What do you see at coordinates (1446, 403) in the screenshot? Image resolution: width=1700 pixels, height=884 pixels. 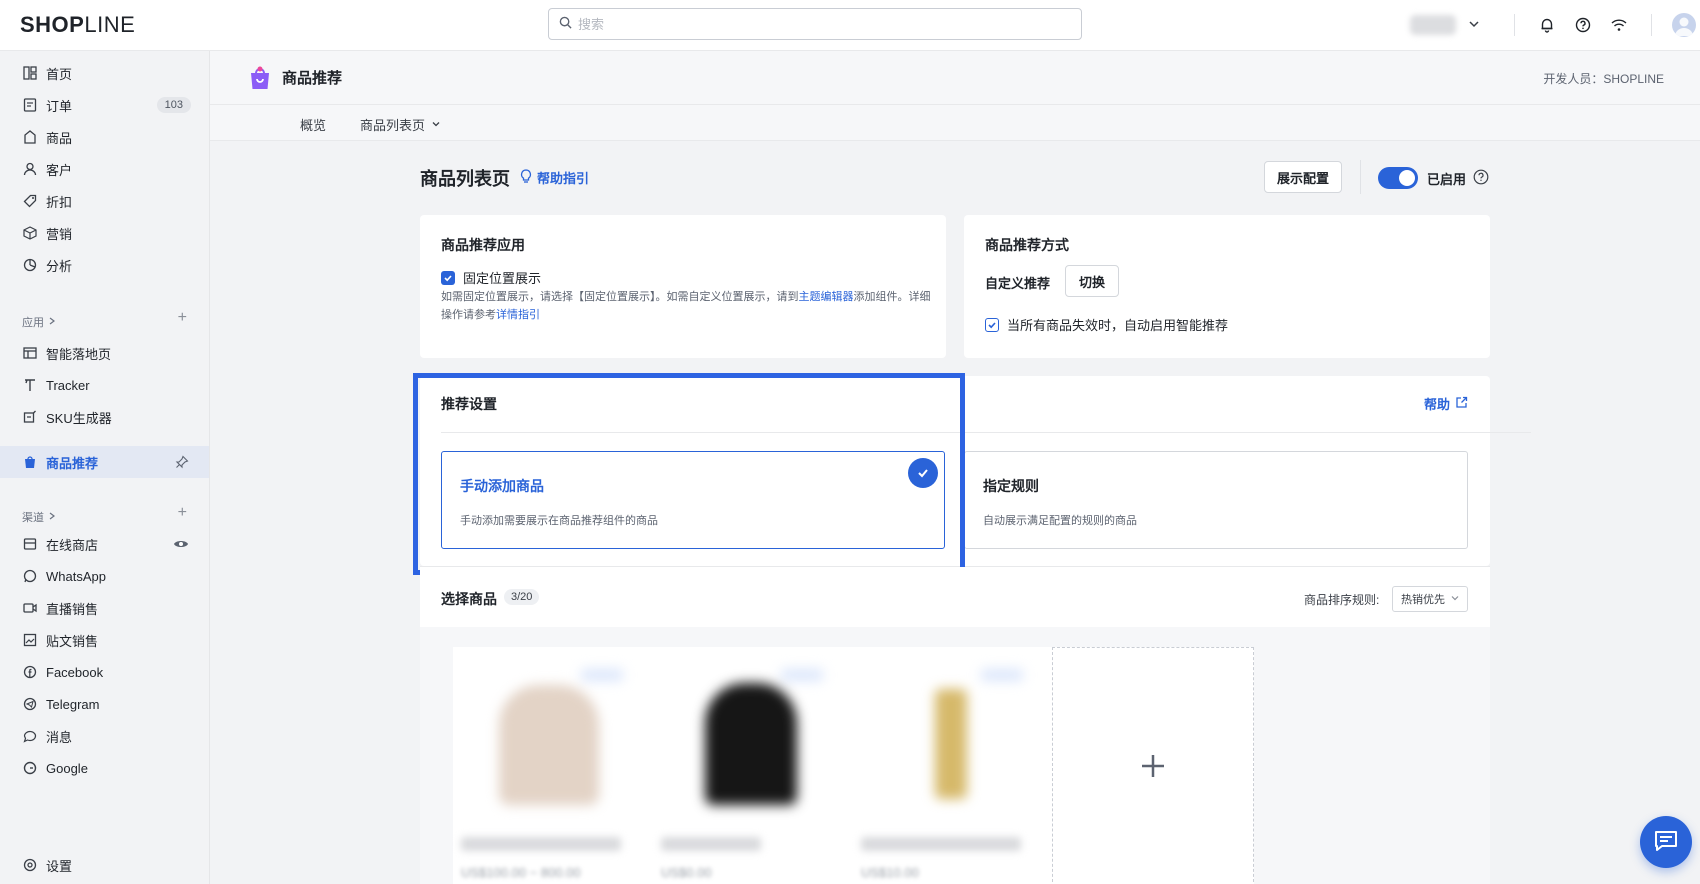 I see `help-link: 帮助` at bounding box center [1446, 403].